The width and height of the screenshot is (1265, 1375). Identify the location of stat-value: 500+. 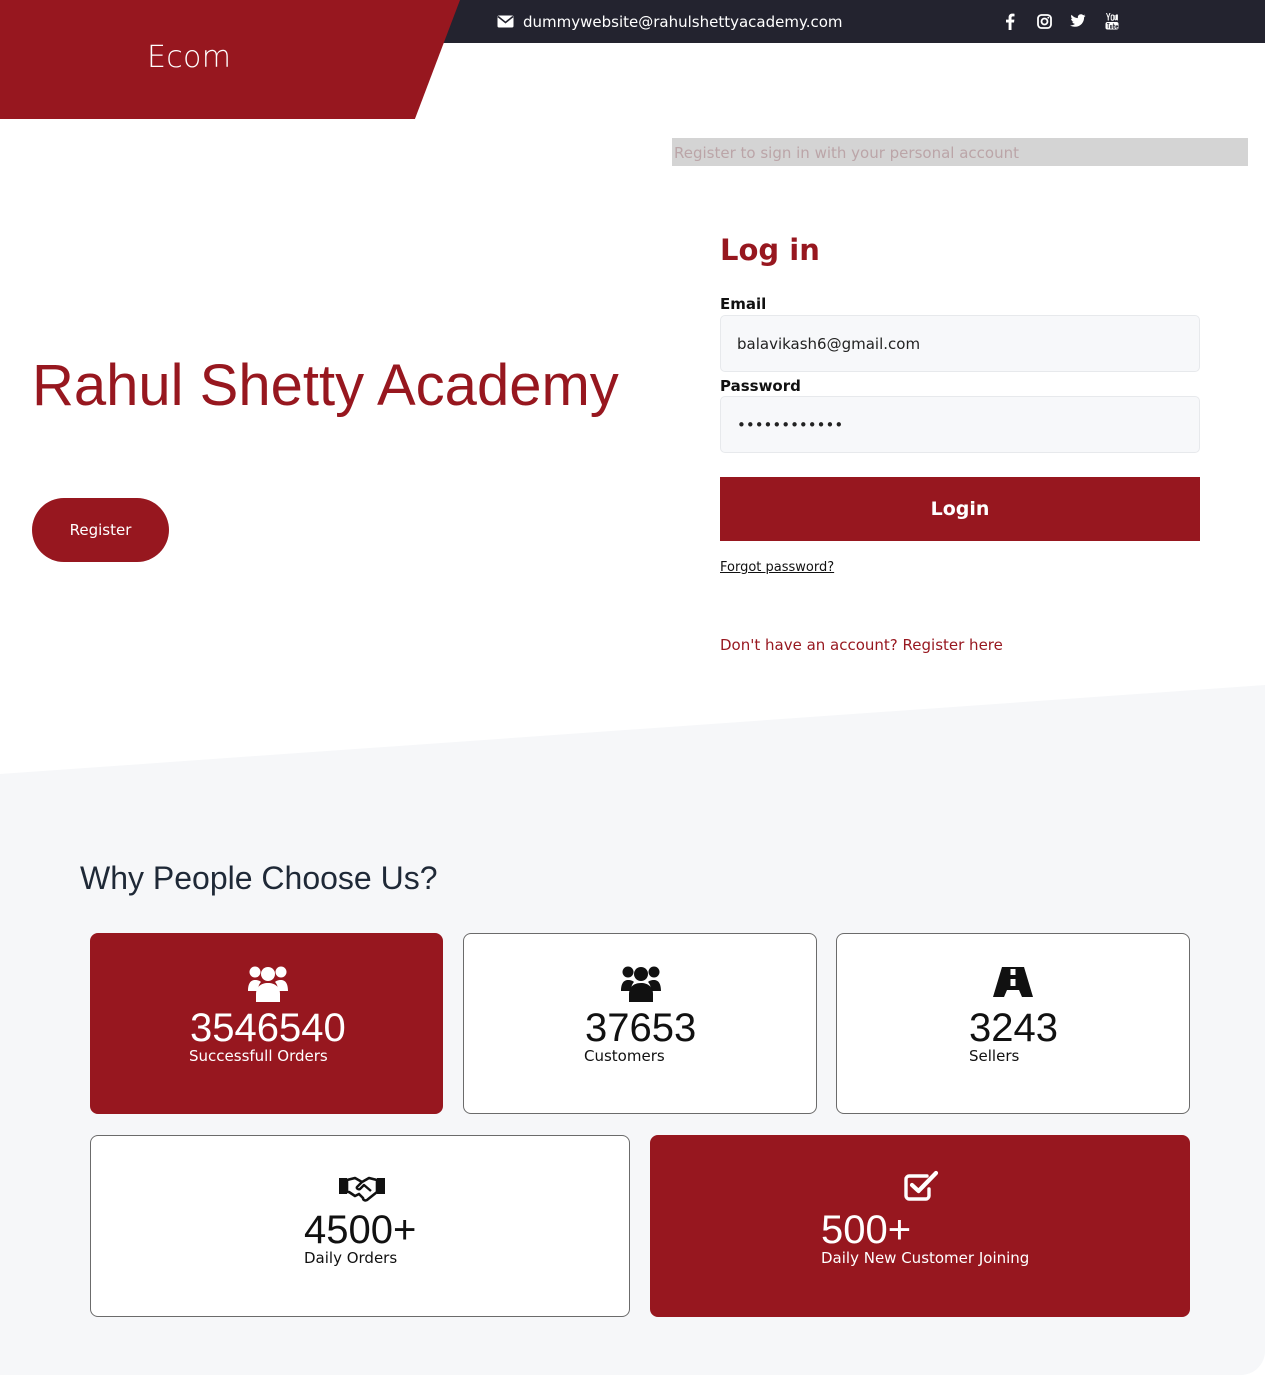
(866, 1230).